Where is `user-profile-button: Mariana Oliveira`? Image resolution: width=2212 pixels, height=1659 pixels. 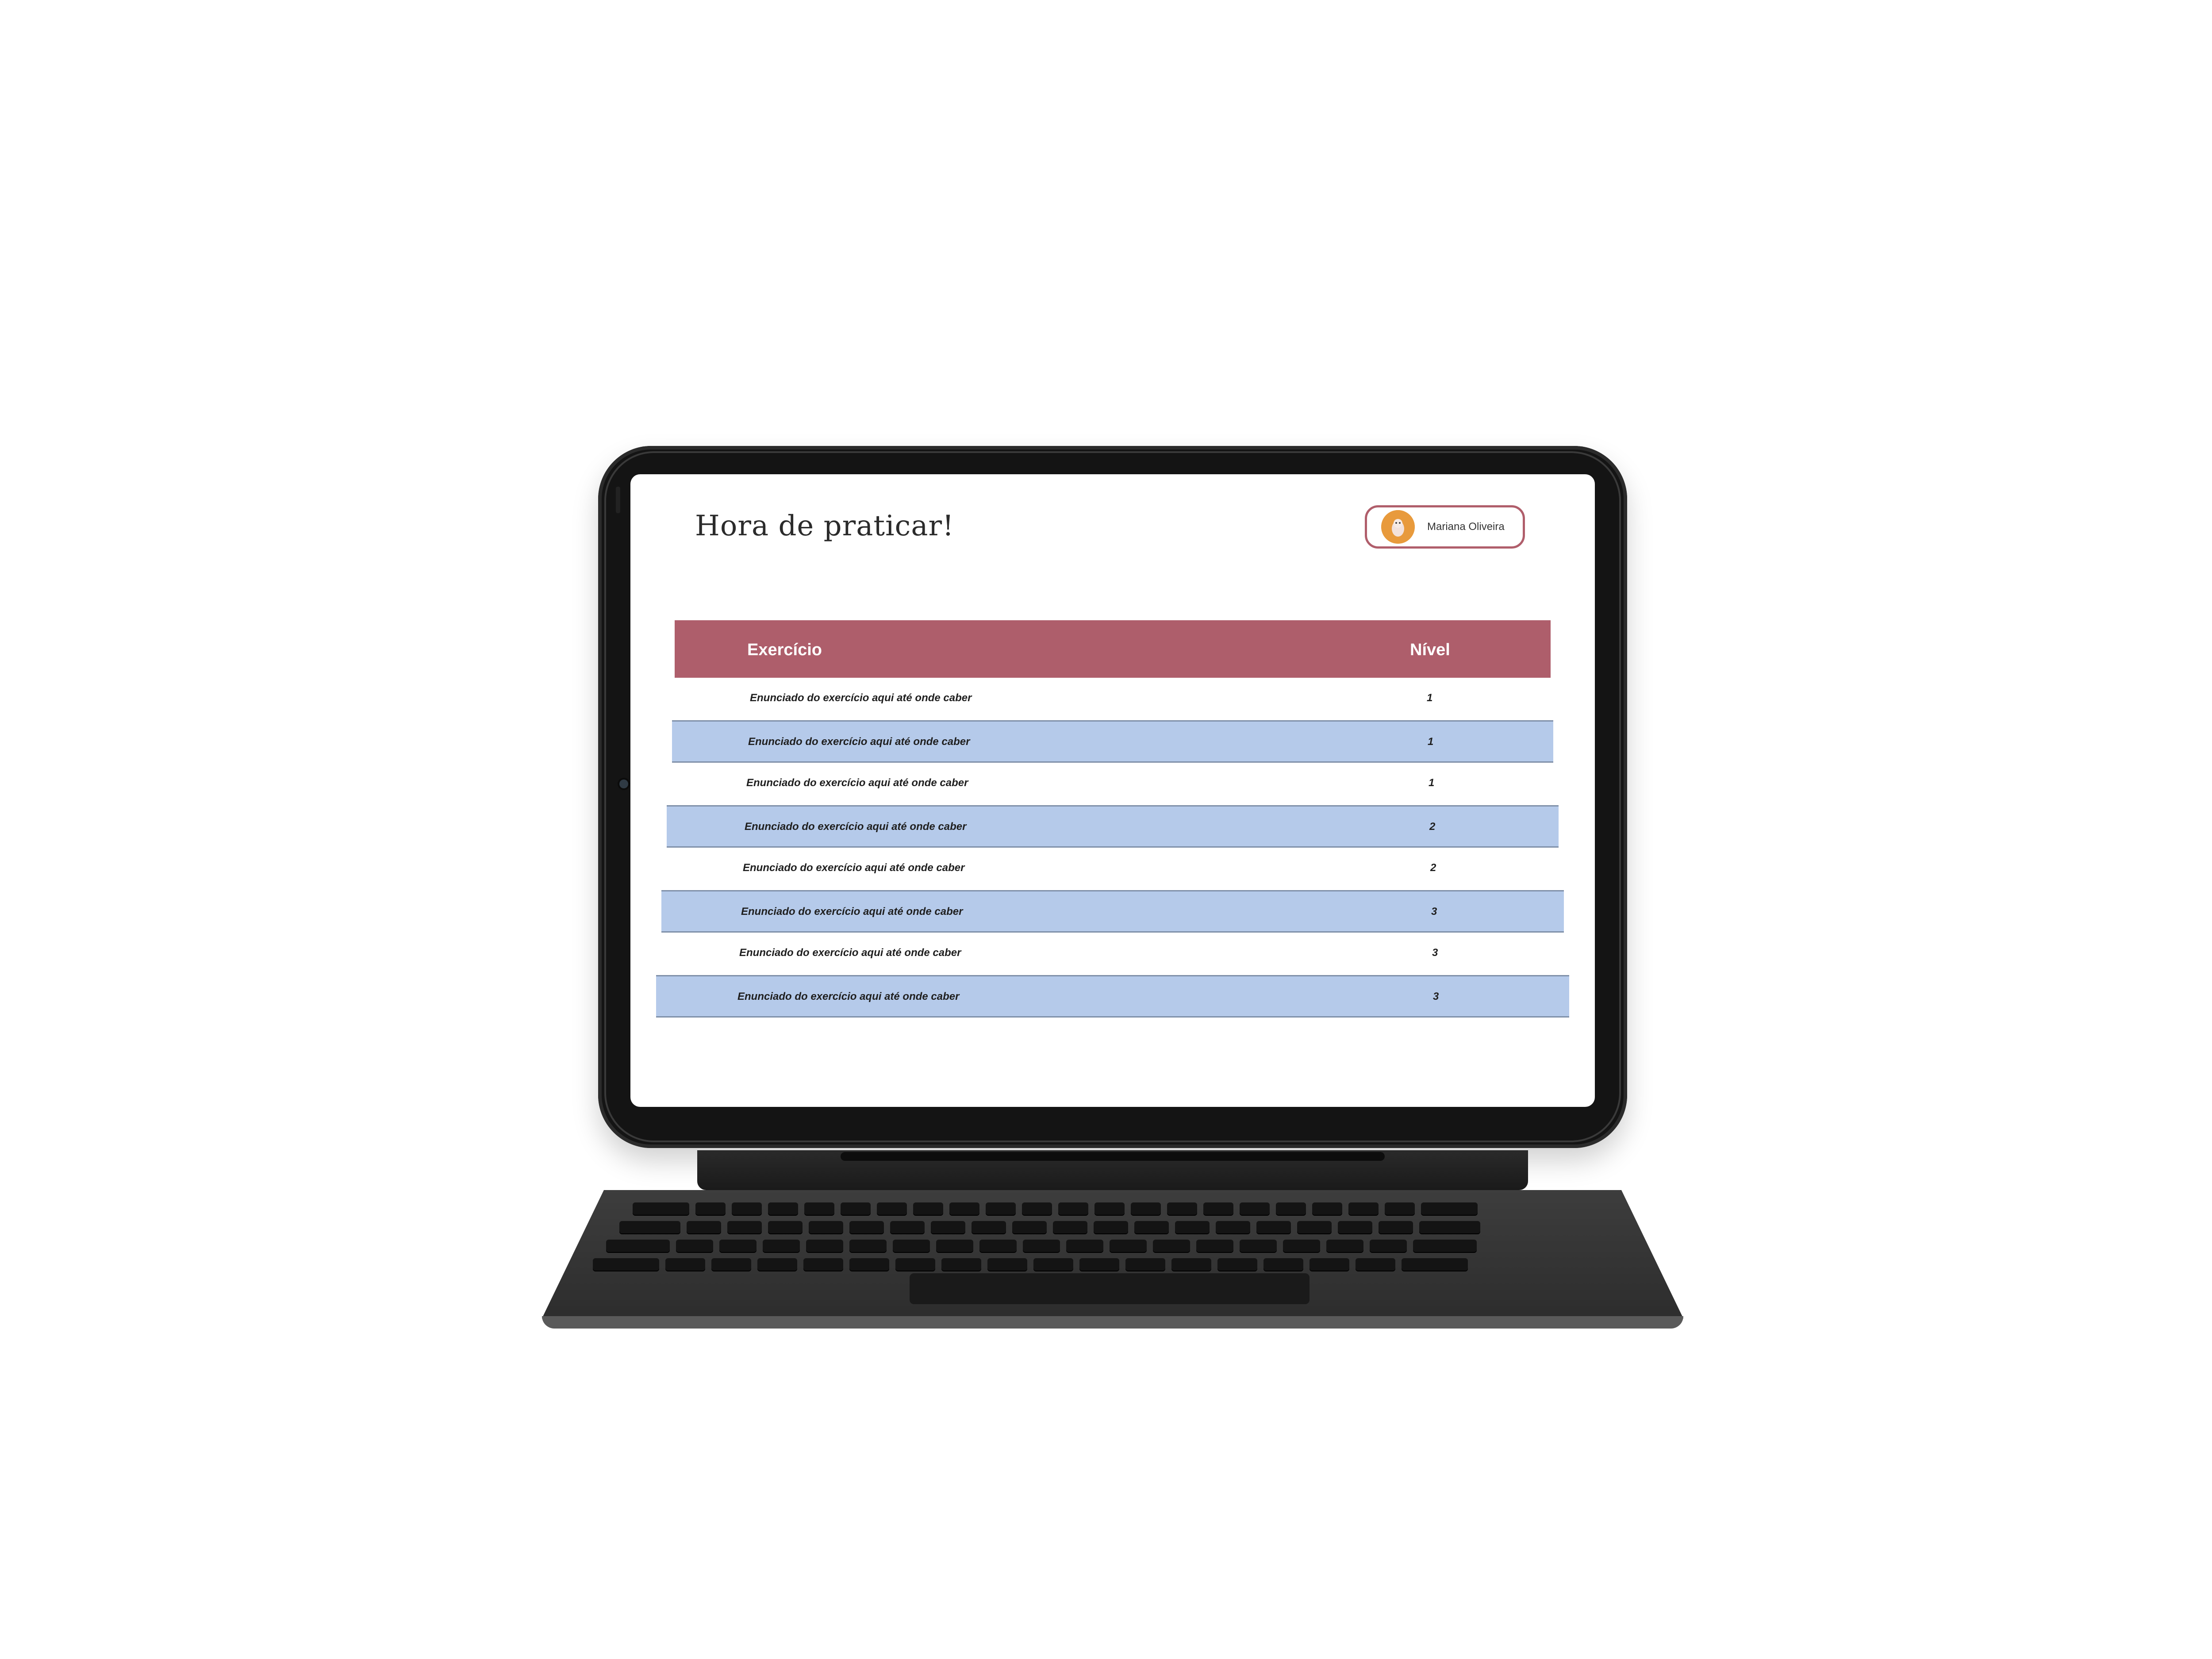 user-profile-button: Mariana Oliveira is located at coordinates (1445, 527).